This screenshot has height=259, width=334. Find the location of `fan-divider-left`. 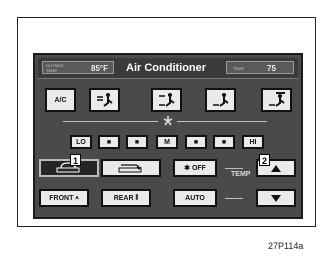

fan-divider-left is located at coordinates (110, 121).